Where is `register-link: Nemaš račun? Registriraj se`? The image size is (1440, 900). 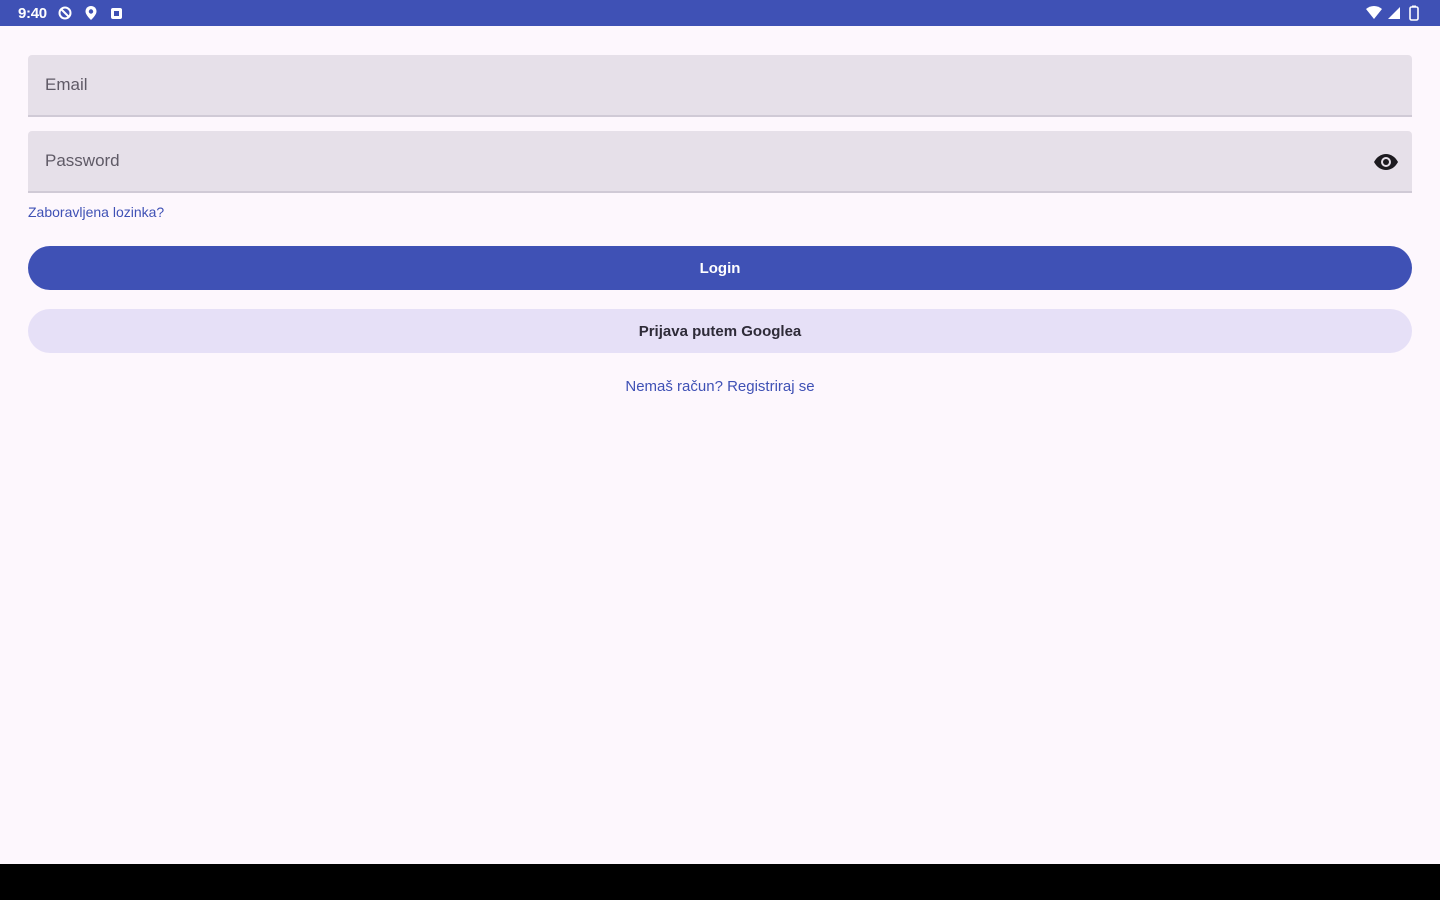 register-link: Nemaš račun? Registriraj se is located at coordinates (720, 386).